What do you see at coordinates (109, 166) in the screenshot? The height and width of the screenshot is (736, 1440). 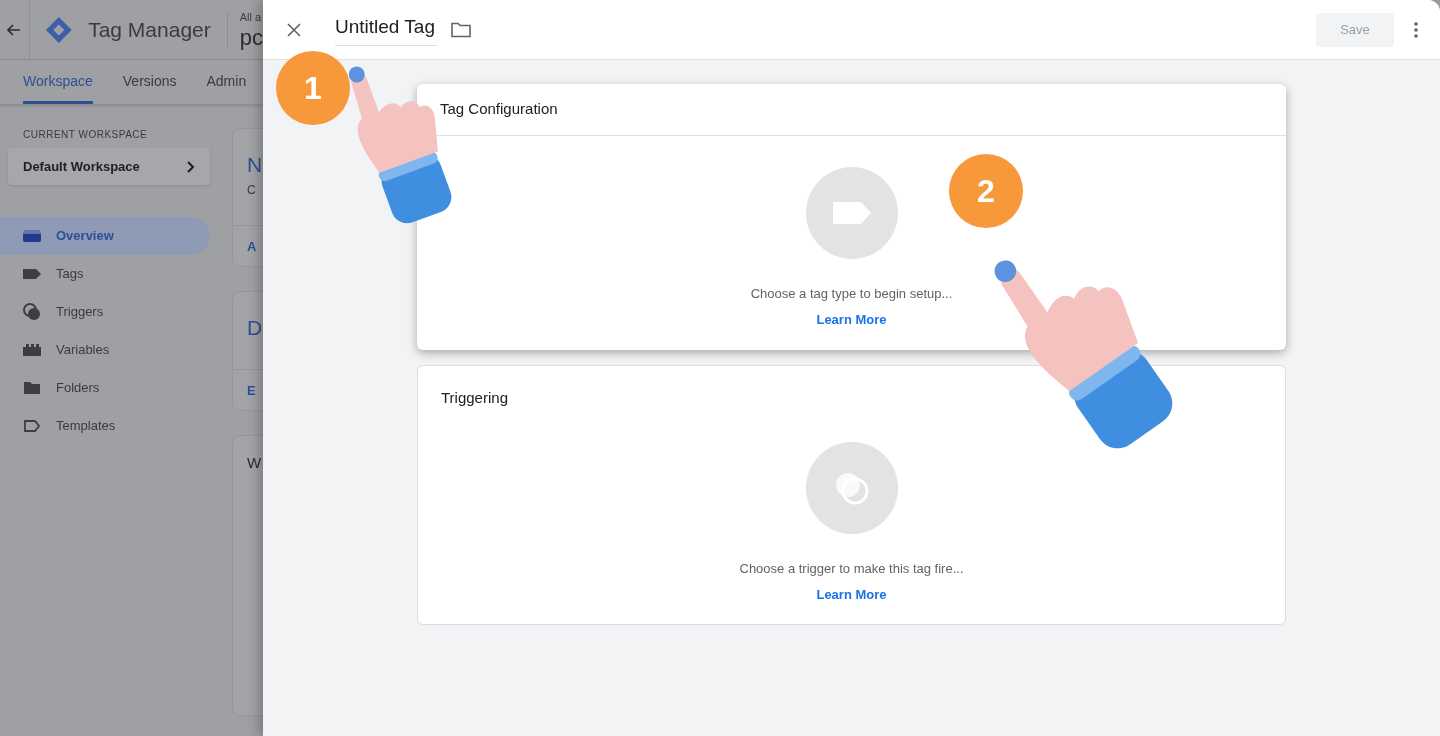 I see `workspace-selector: Default Workspace` at bounding box center [109, 166].